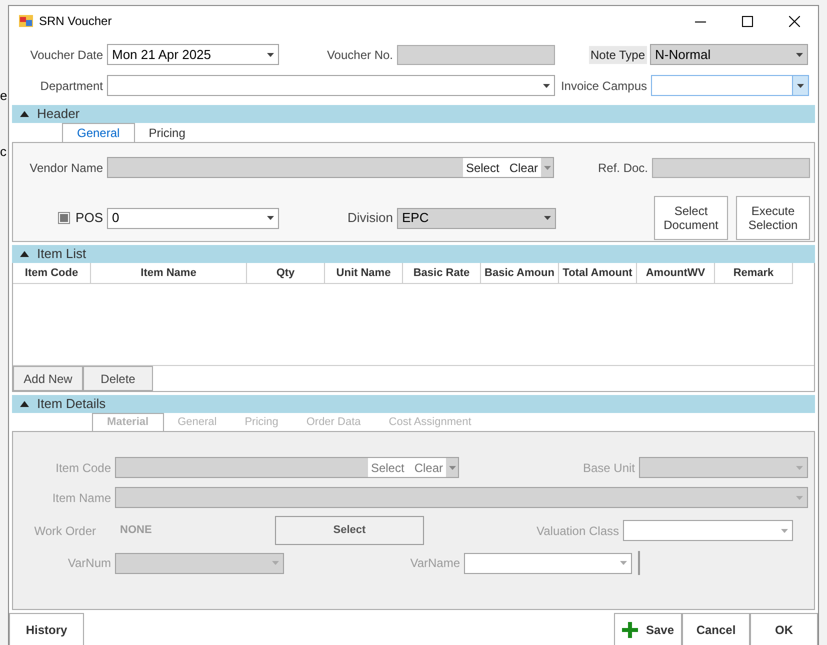 The width and height of the screenshot is (827, 645). I want to click on column-header: Basic Rate, so click(442, 273).